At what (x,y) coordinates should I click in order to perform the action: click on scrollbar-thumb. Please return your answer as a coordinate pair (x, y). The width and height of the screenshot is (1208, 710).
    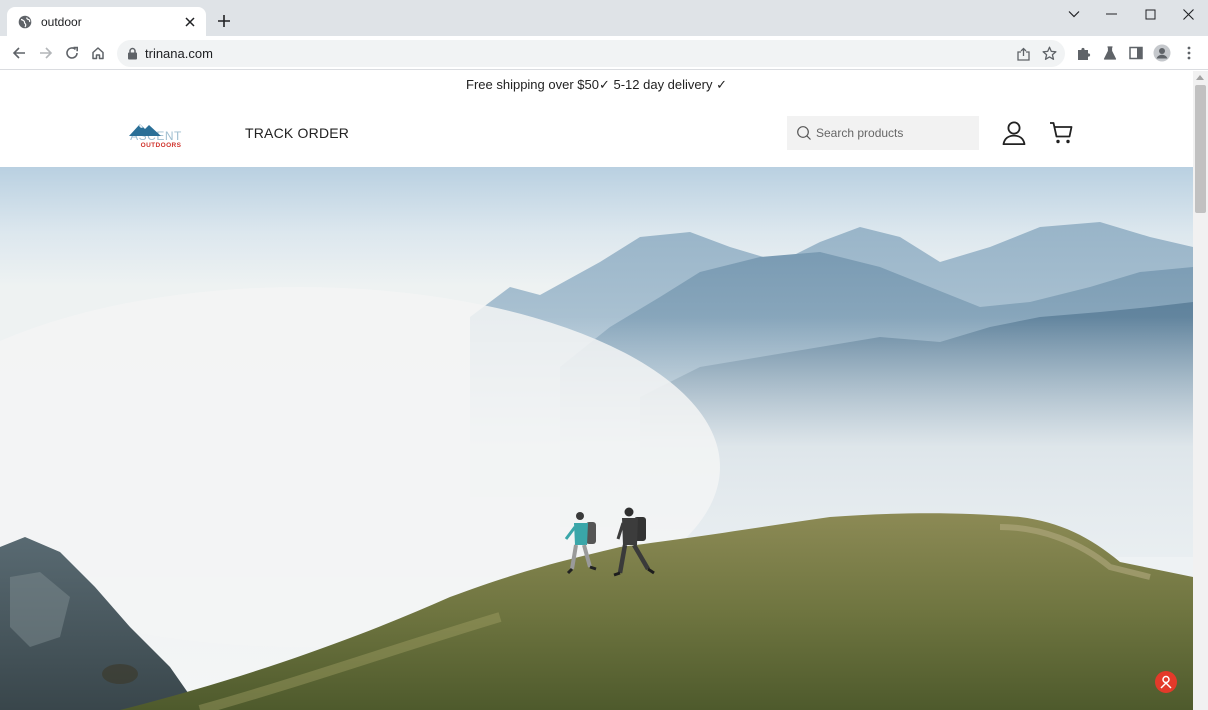
    Looking at the image, I should click on (1200, 149).